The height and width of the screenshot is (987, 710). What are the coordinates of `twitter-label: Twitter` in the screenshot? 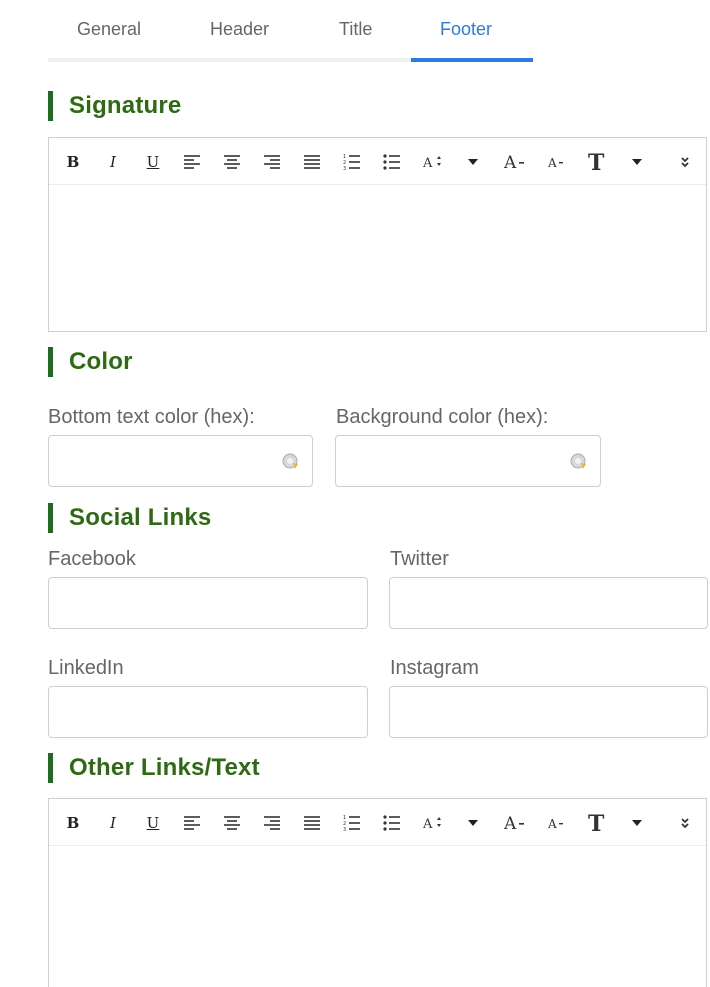 It's located at (419, 559).